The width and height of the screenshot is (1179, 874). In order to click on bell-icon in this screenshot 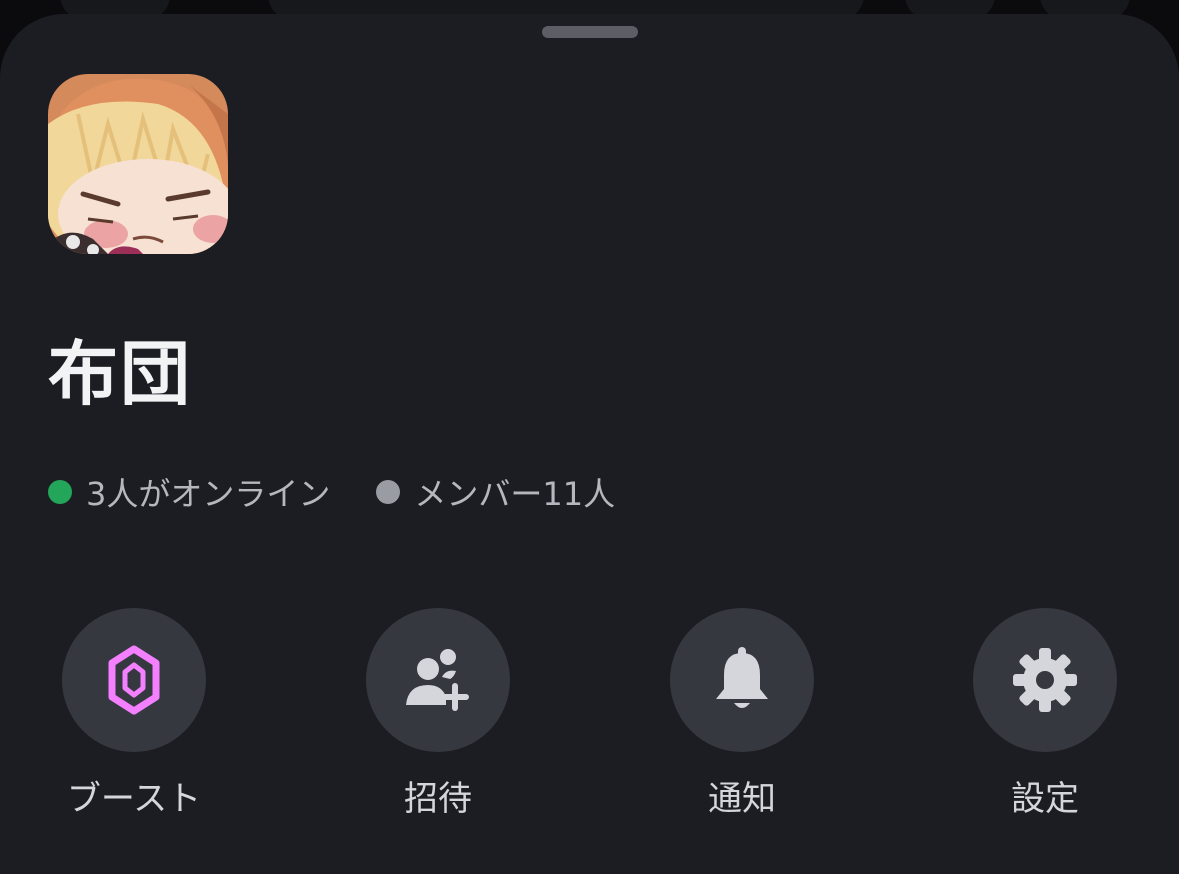, I will do `click(742, 677)`.